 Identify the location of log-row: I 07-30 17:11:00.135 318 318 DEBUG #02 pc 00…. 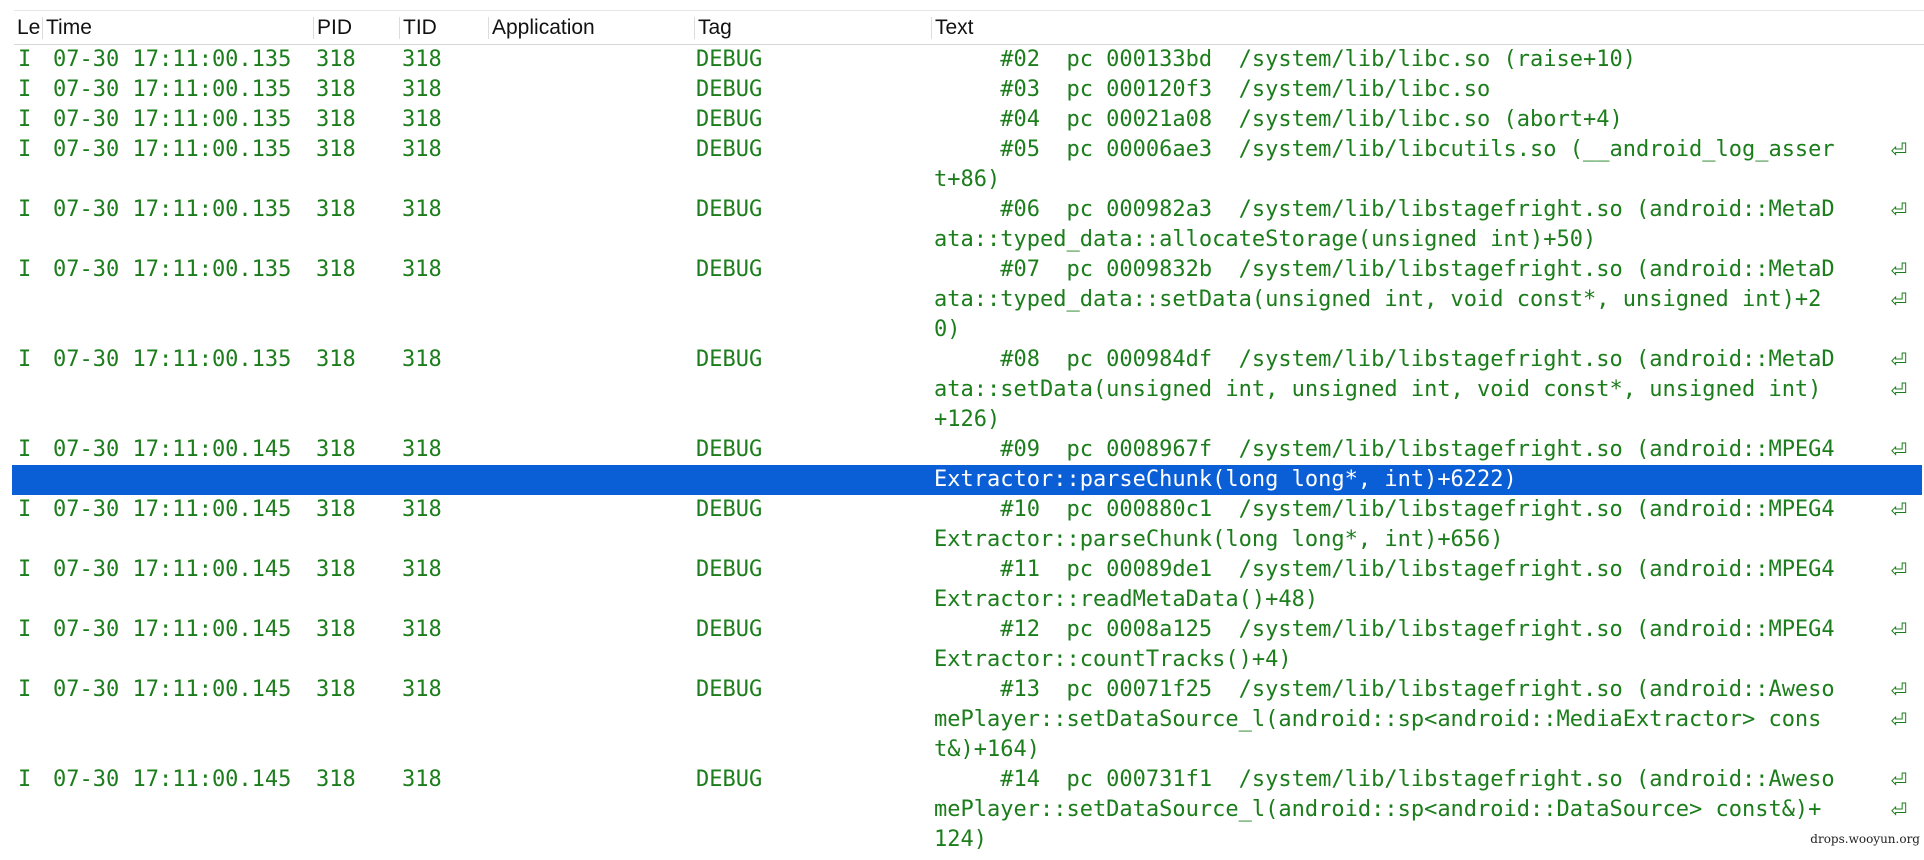
(969, 60).